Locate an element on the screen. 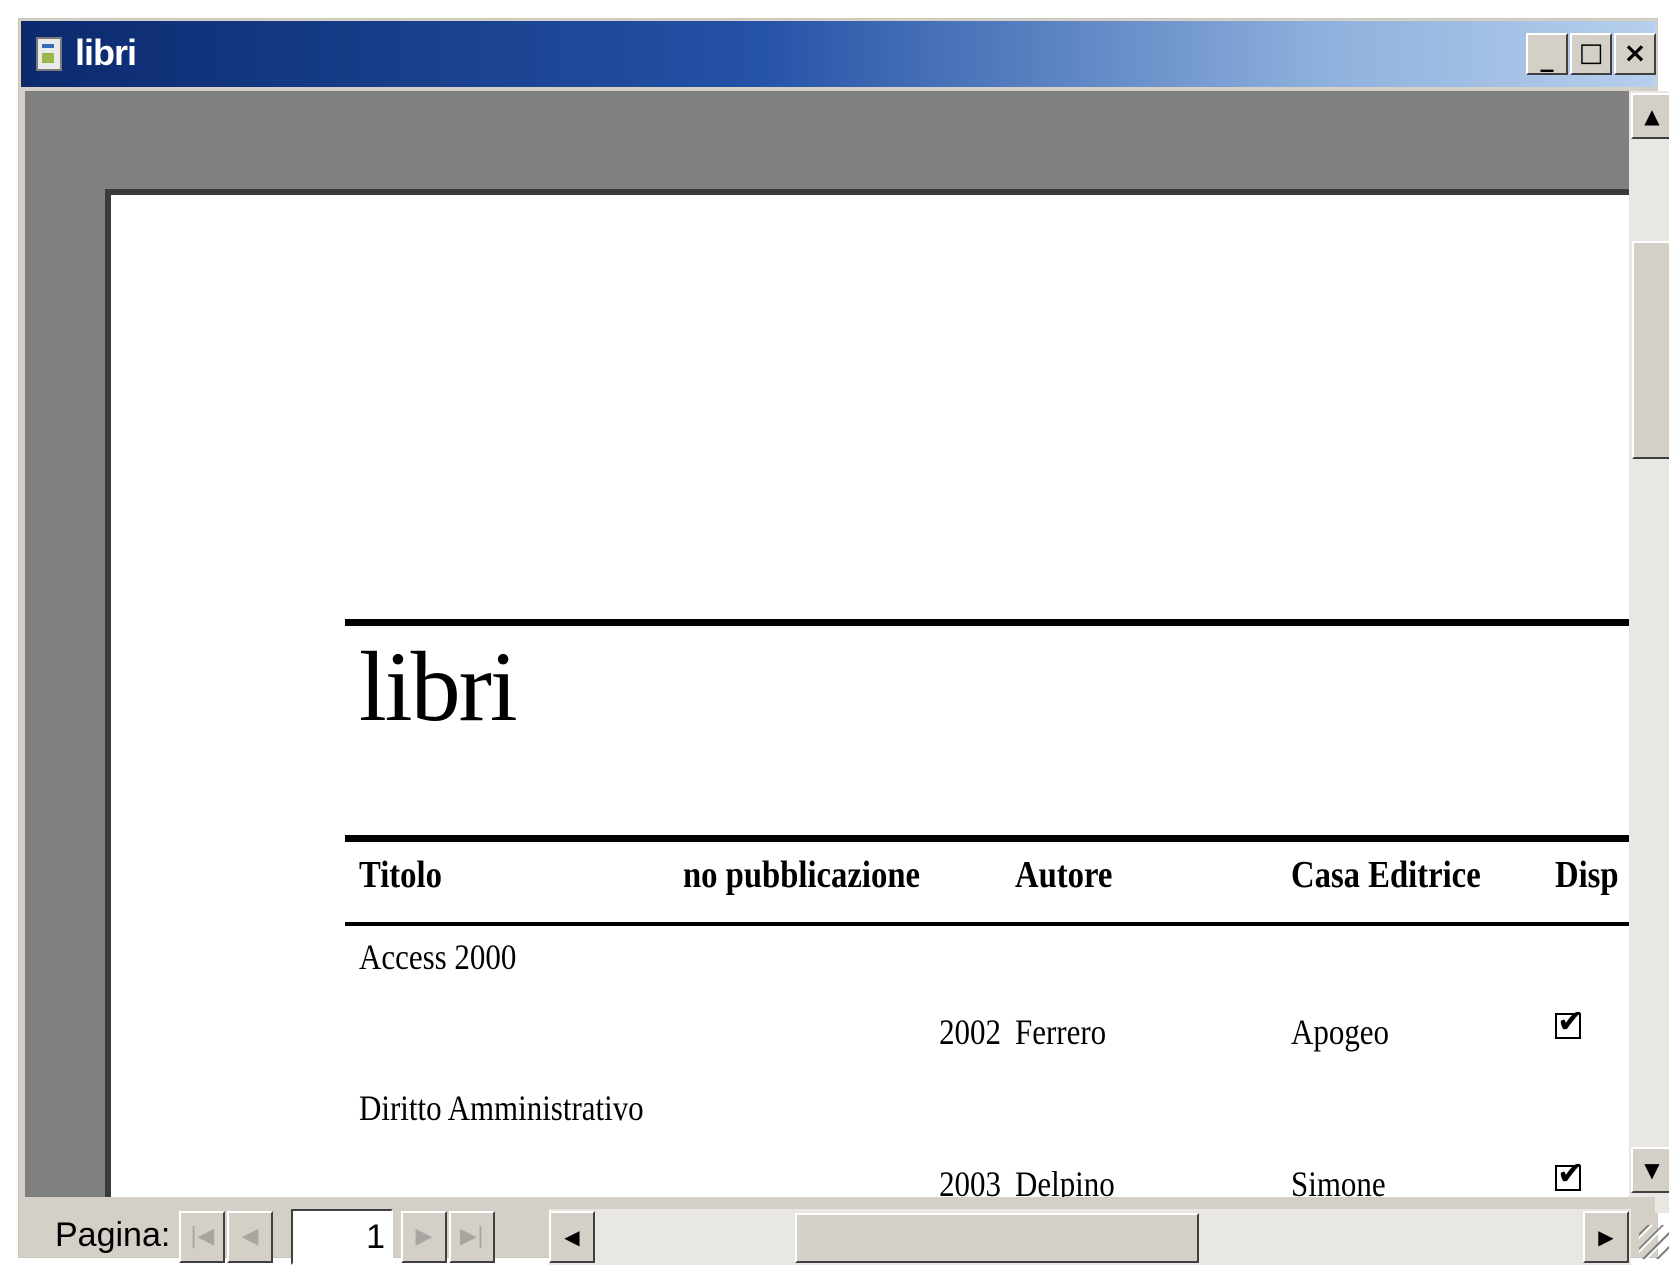 The width and height of the screenshot is (1669, 1266). record-year: 2002 is located at coordinates (970, 1032).